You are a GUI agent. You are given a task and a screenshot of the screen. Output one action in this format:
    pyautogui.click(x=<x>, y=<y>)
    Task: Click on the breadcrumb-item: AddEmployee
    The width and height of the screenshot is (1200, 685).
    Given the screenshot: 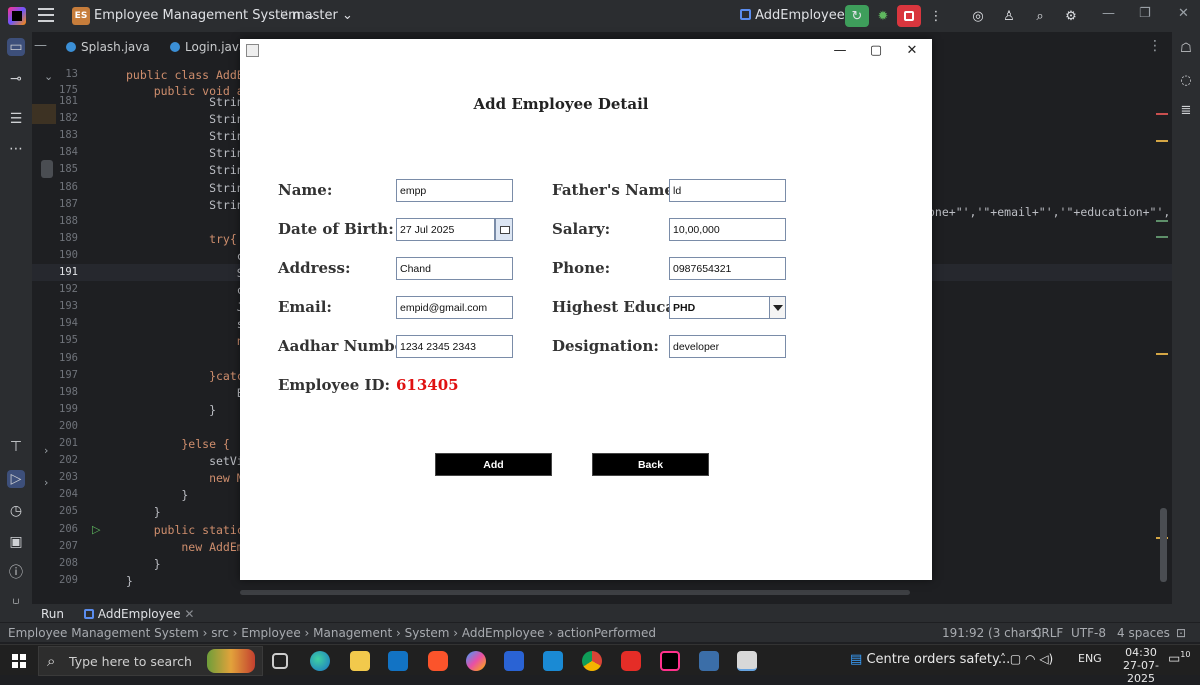 What is the action you would take?
    pyautogui.click(x=503, y=633)
    